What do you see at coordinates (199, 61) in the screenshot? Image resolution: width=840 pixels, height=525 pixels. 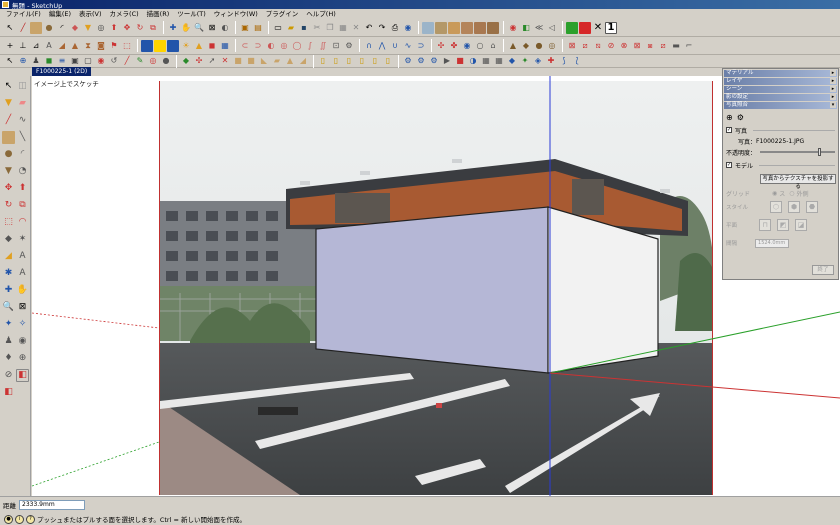 I see `scale-small-icon: ✣` at bounding box center [199, 61].